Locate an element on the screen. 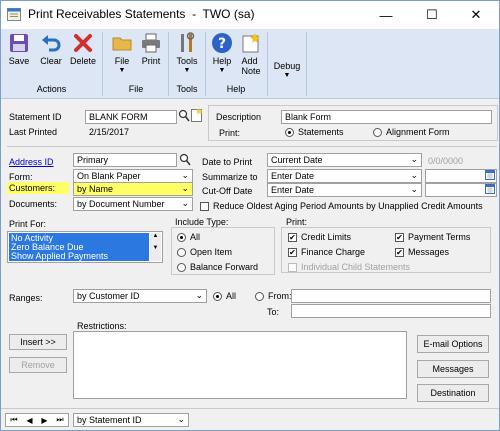 Image resolution: width=500 pixels, height=431 pixels. scroll-down-icon: ▼ is located at coordinates (155, 248).